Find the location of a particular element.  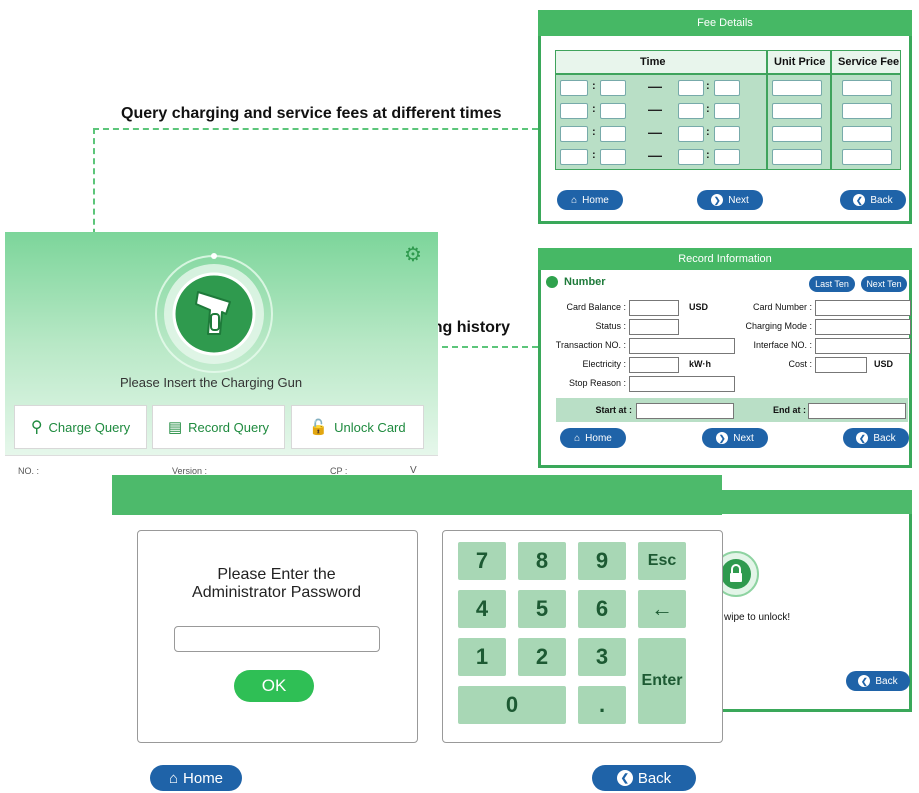

key-5: 5 is located at coordinates (542, 609).